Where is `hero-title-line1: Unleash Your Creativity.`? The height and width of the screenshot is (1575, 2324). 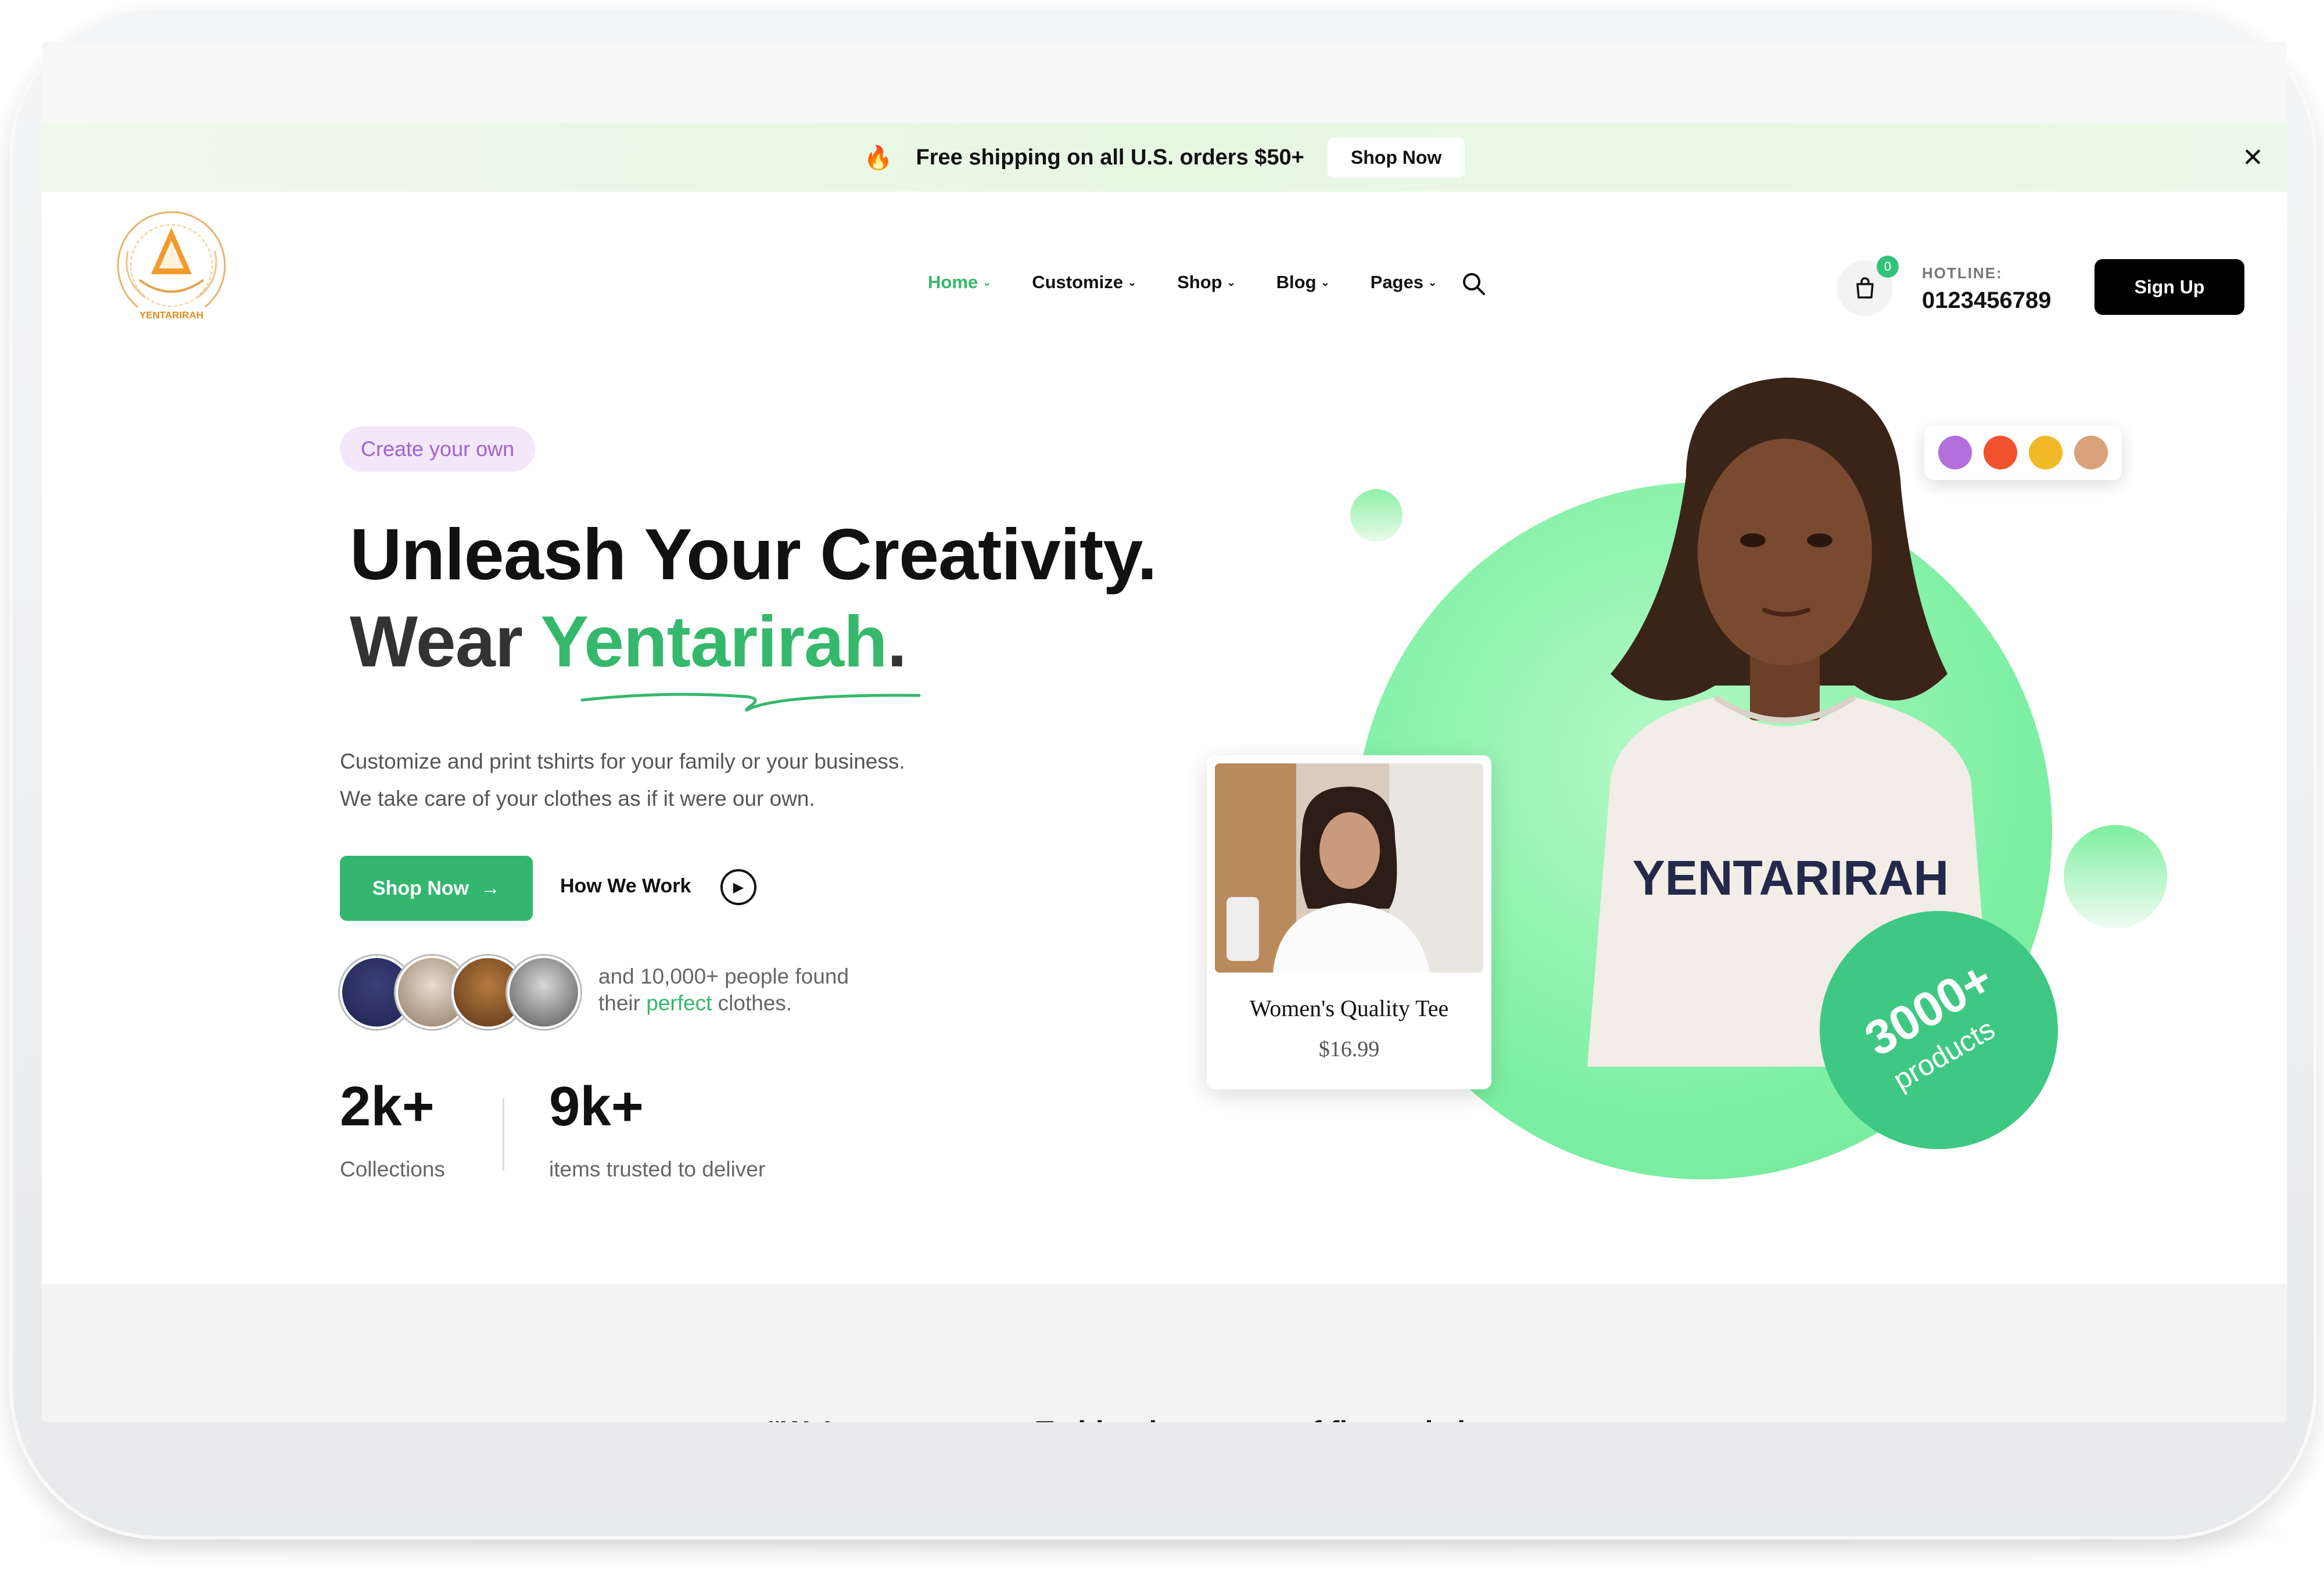 hero-title-line1: Unleash Your Creativity. is located at coordinates (753, 555).